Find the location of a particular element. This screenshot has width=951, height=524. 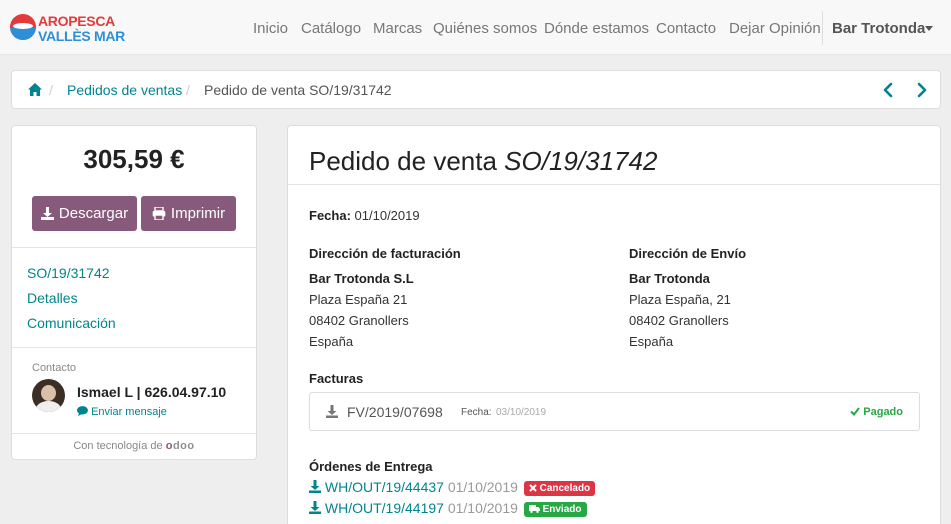

user-menu: Bar Trotonda is located at coordinates (878, 28).